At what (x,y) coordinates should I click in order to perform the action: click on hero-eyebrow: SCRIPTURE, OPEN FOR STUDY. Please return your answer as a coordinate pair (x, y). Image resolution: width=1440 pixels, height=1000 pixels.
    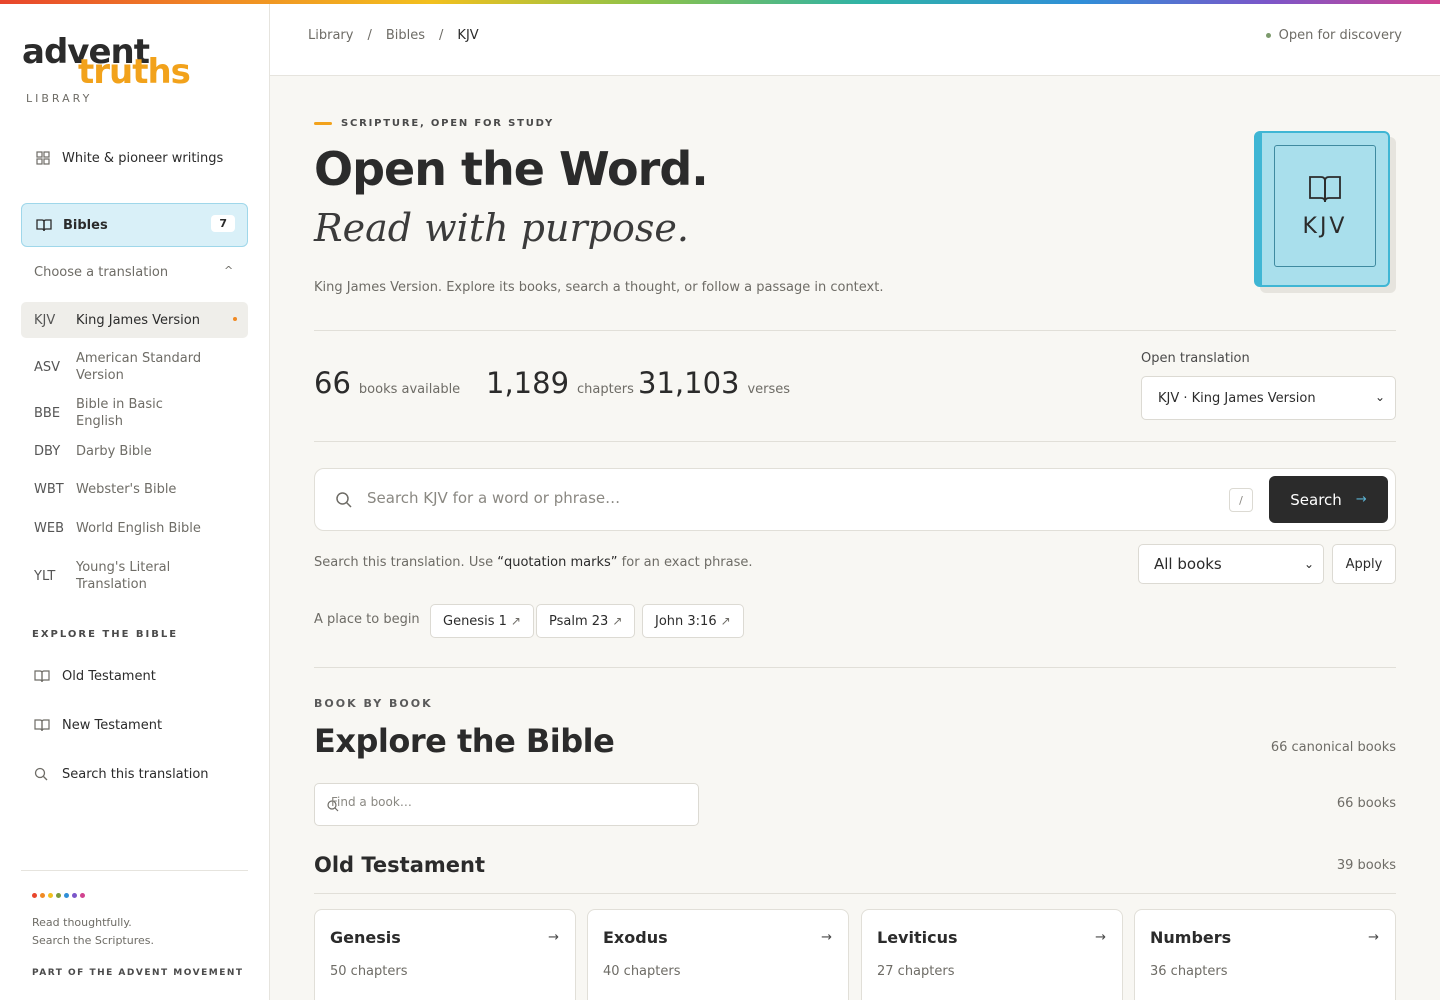
    Looking at the image, I should click on (434, 123).